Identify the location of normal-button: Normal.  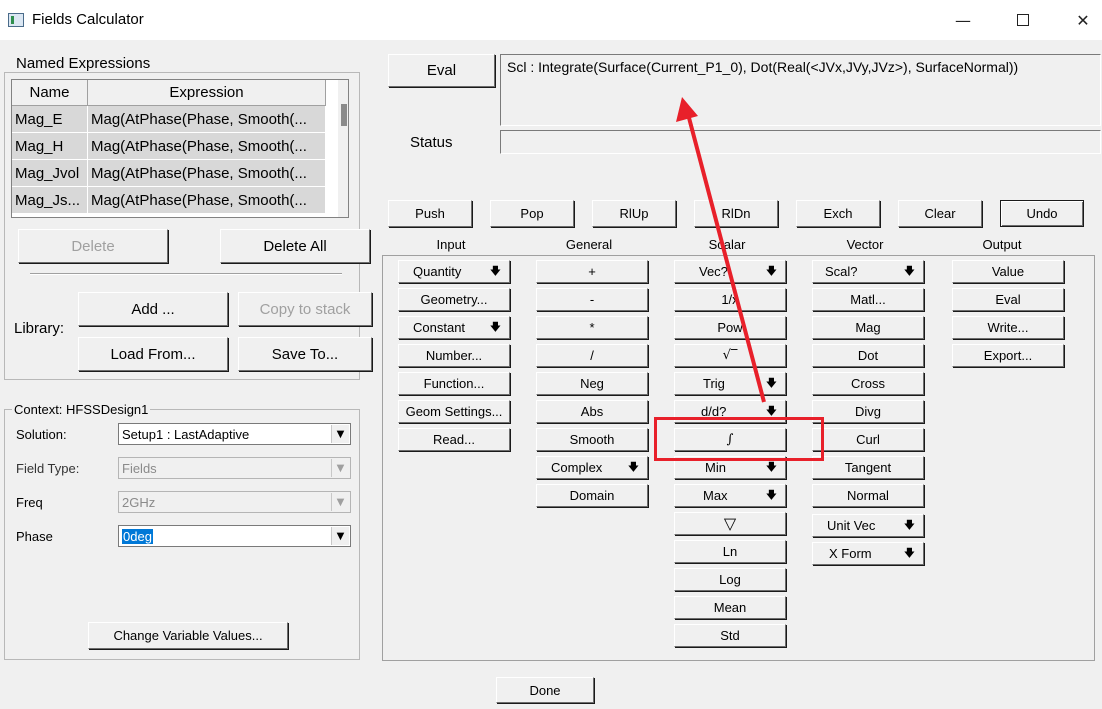
(868, 495).